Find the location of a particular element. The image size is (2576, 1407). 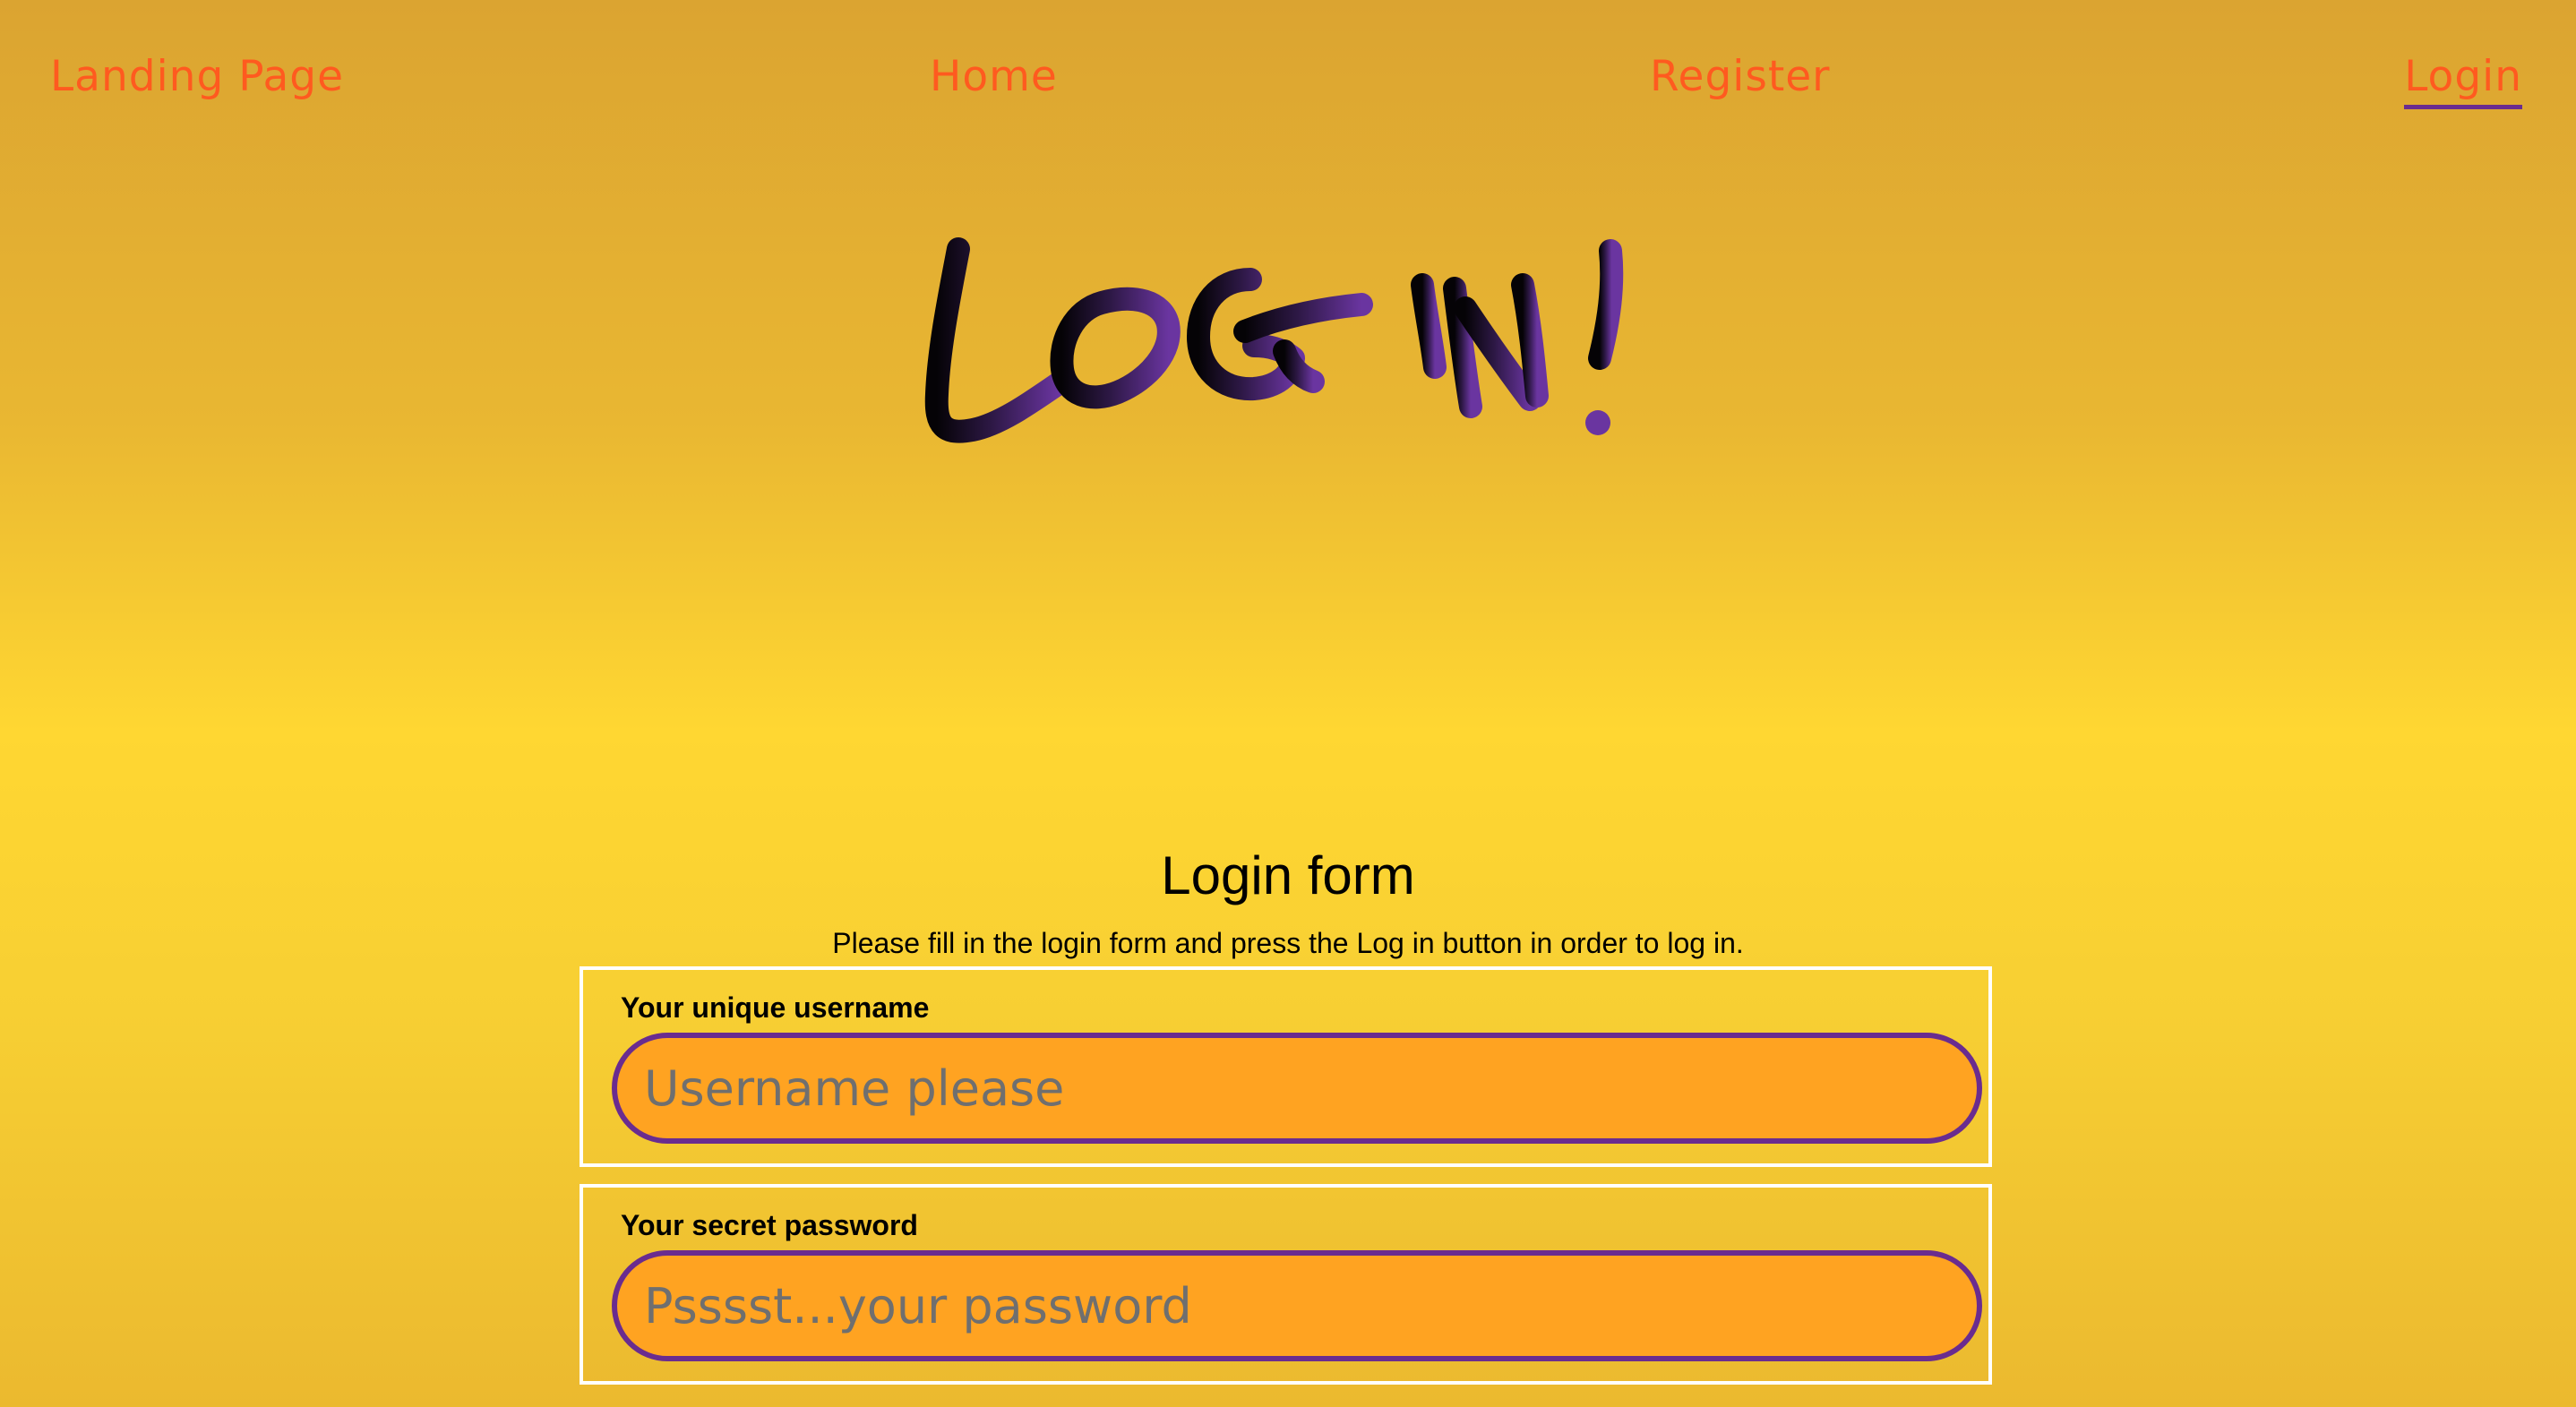

username-input is located at coordinates (1297, 1089).